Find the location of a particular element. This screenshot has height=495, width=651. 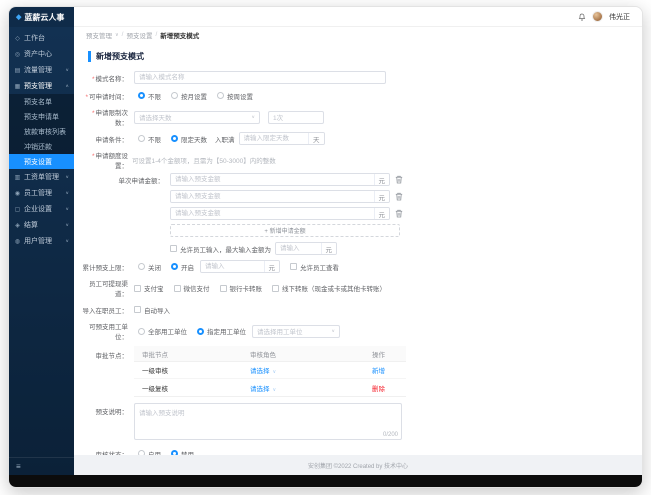

sidebar-item-payroll-mgmt: ▥ 工资单管理 ∨ is located at coordinates (41, 177).